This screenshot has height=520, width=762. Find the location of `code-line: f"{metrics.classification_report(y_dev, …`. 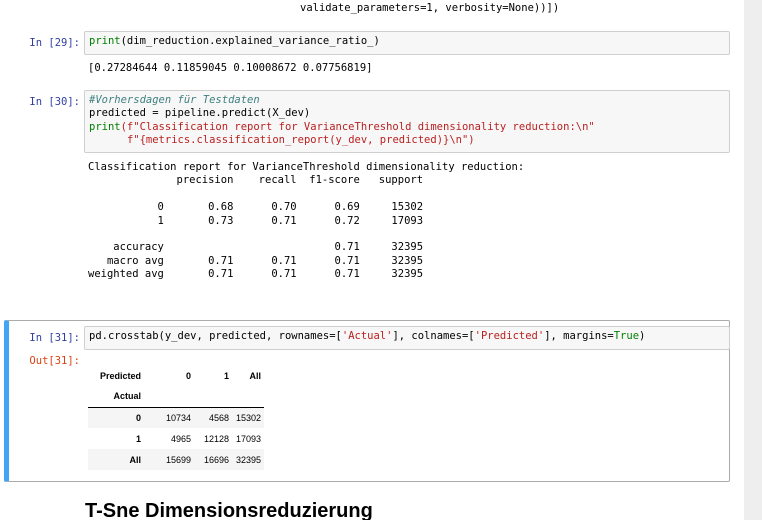

code-line: f"{metrics.classification_report(y_dev, … is located at coordinates (407, 140).